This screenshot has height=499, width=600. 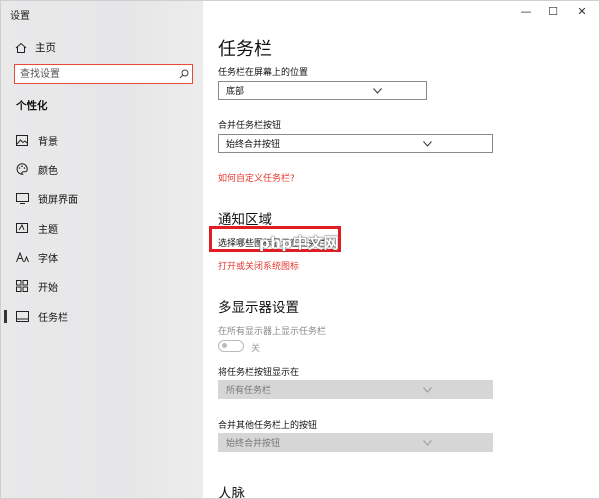 What do you see at coordinates (263, 73) in the screenshot?
I see `screen-position-label: 任务栏在屏幕上的位置` at bounding box center [263, 73].